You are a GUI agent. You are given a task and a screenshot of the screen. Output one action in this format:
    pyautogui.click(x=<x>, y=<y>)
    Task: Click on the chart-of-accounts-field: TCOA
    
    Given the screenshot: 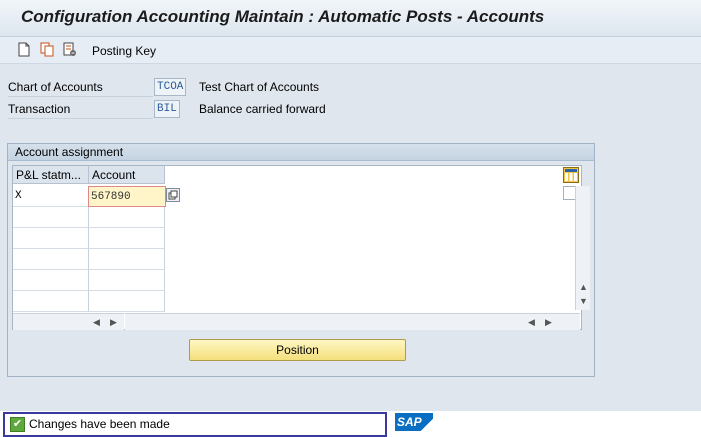 What is the action you would take?
    pyautogui.click(x=170, y=87)
    